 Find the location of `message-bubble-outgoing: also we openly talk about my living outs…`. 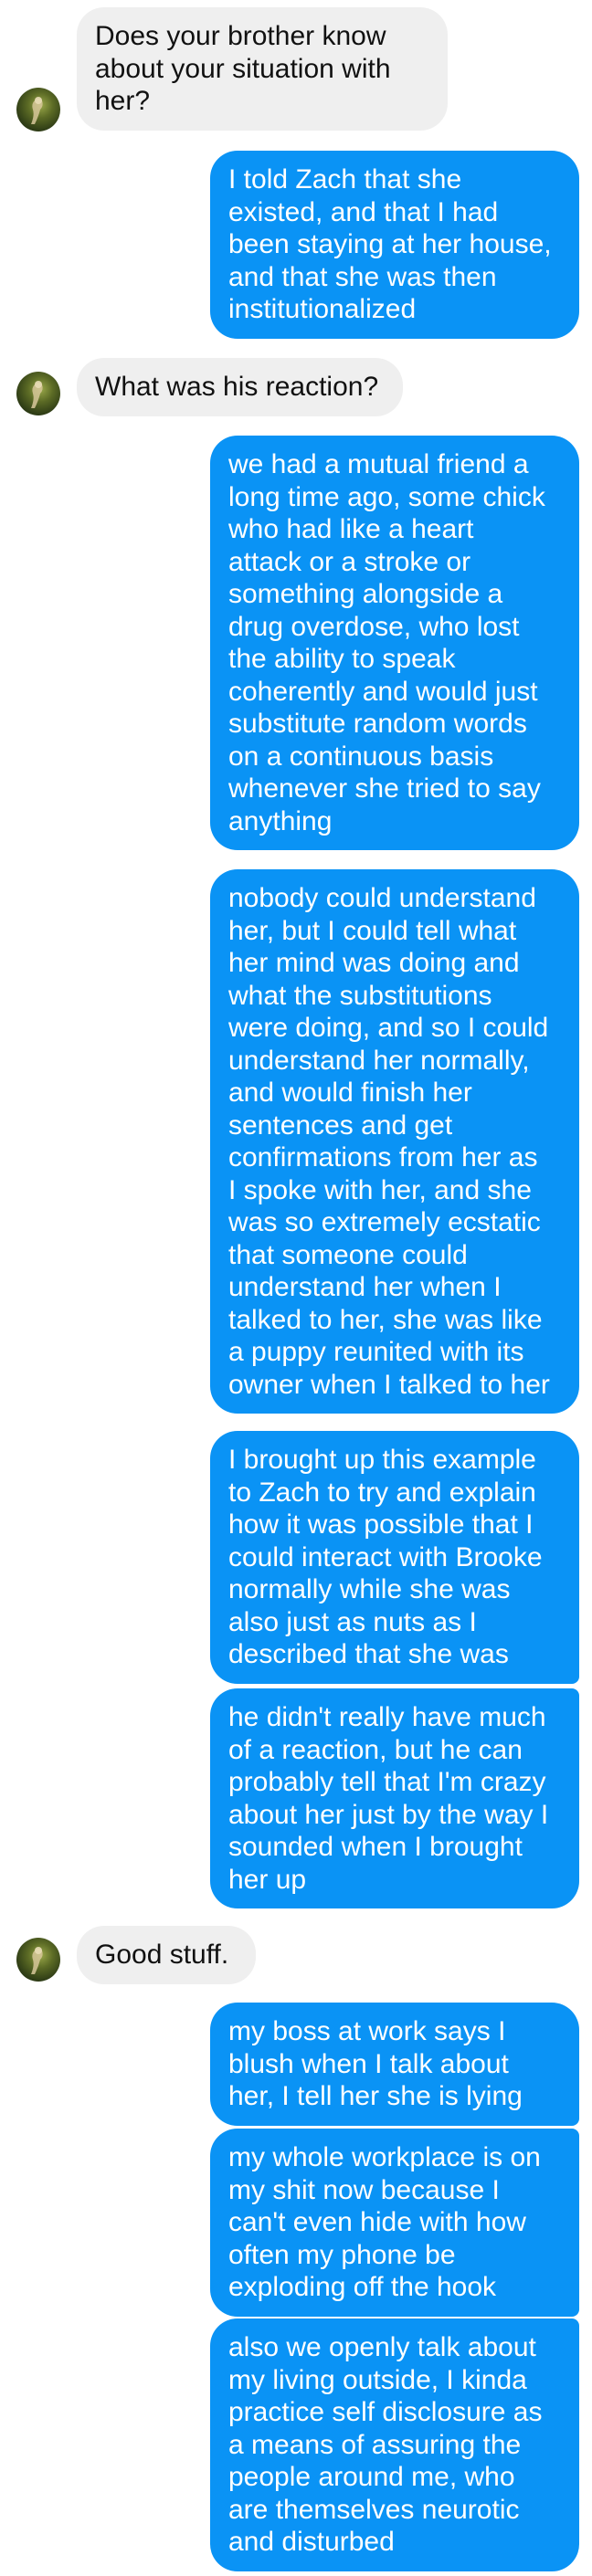

message-bubble-outgoing: also we openly talk about my living outs… is located at coordinates (394, 2444).